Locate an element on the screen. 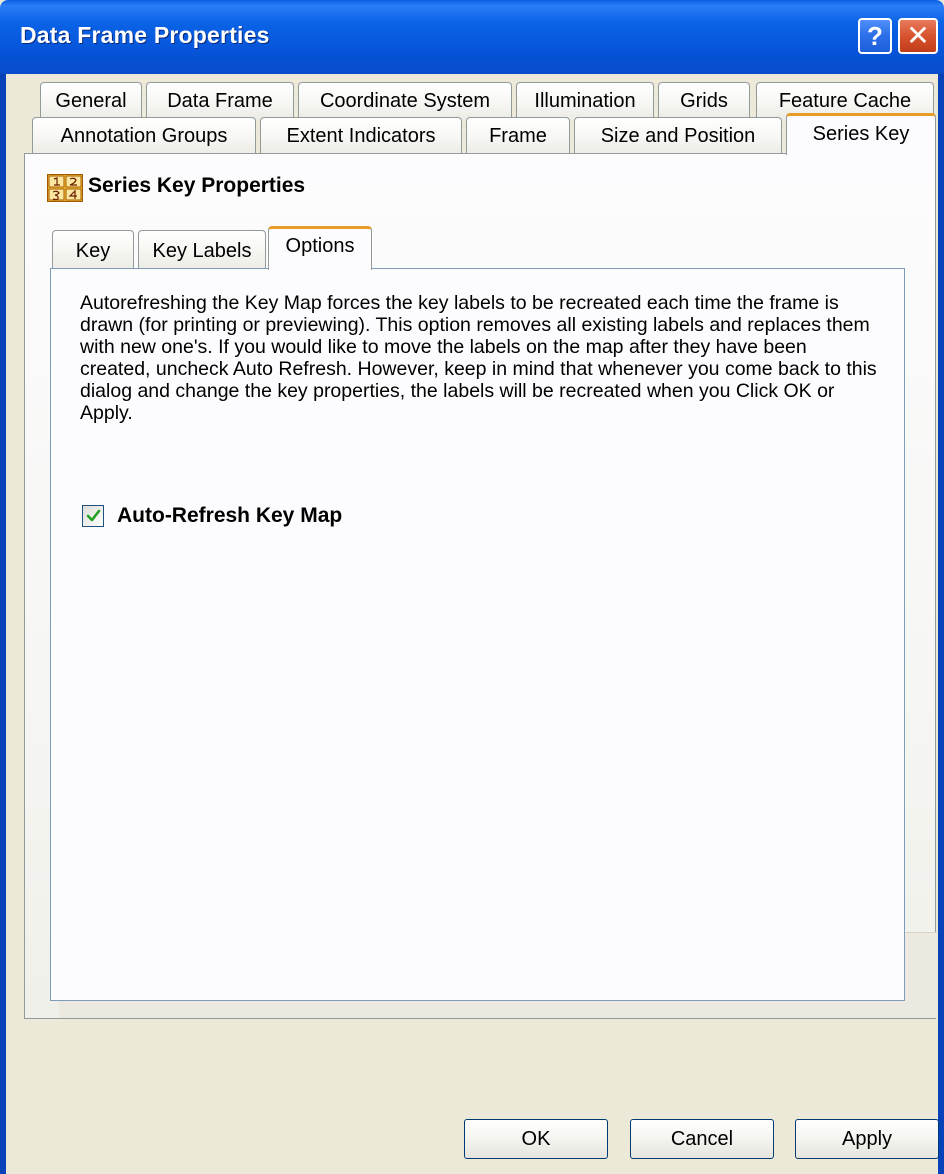 The height and width of the screenshot is (1174, 944). tab-coordinate-system: Coordinate System is located at coordinates (405, 101).